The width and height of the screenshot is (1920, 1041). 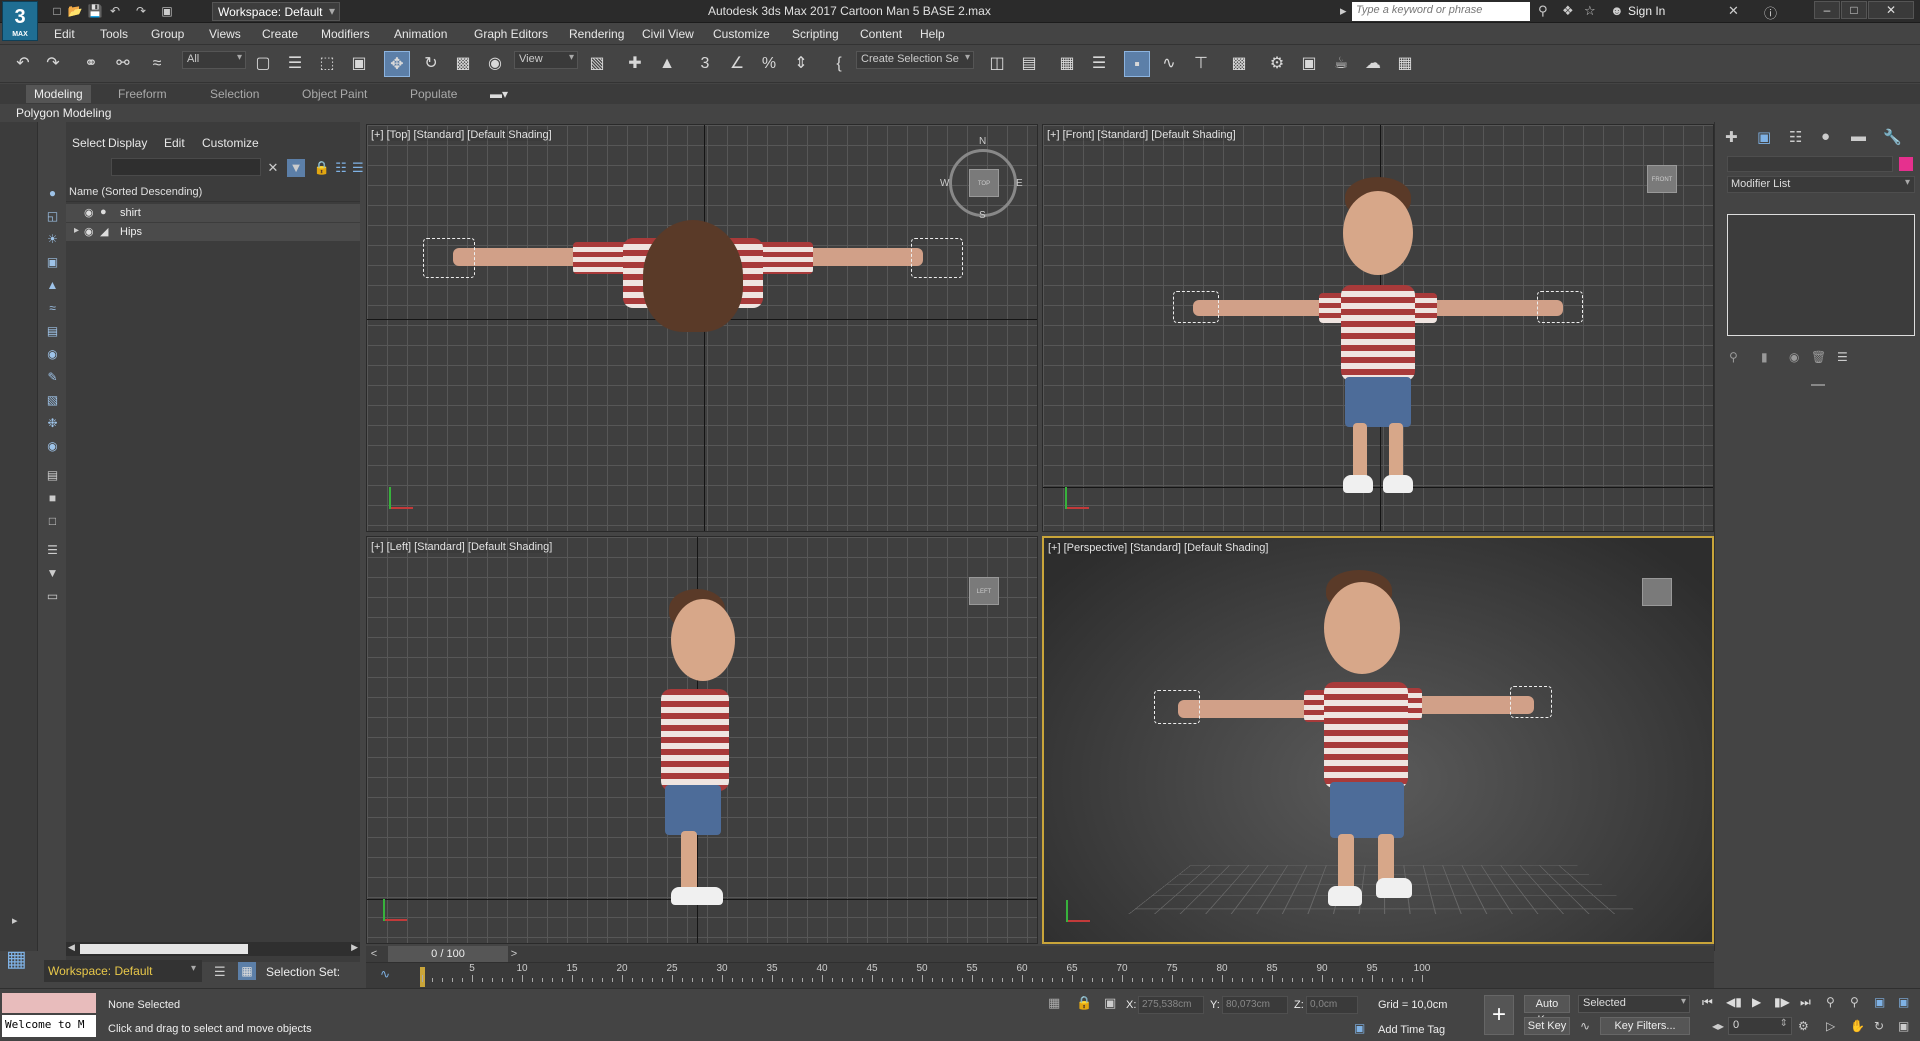 I want to click on time-slider, so click(x=1040, y=954).